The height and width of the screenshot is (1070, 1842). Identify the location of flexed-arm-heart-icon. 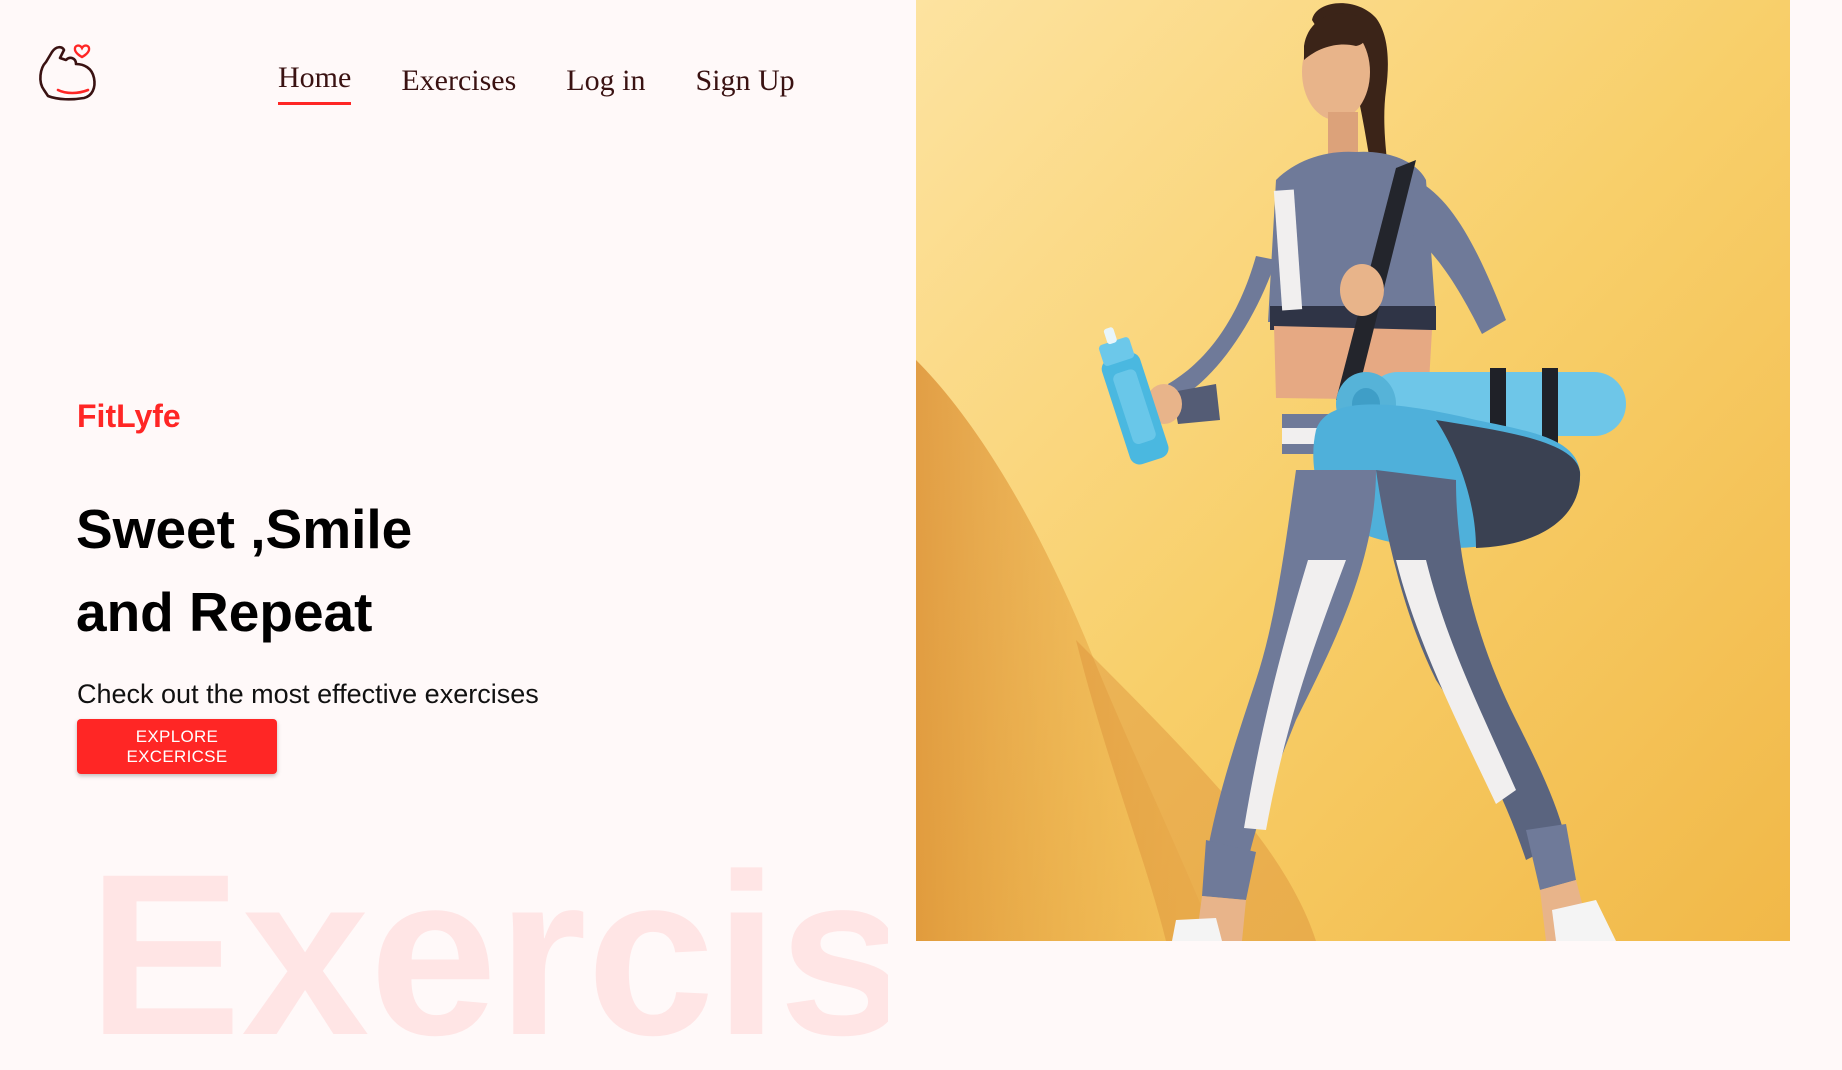
(69, 71).